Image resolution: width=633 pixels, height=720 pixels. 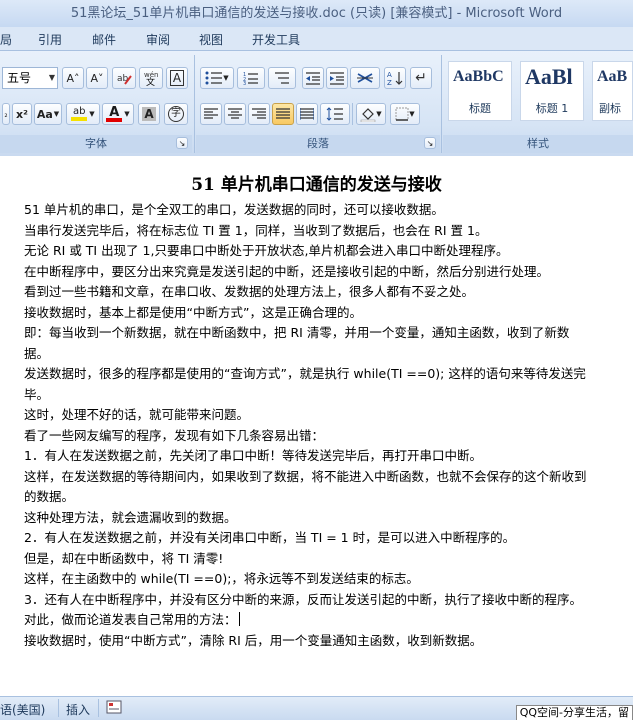 What do you see at coordinates (182, 143) in the screenshot?
I see `font-dialog-launcher: ↘` at bounding box center [182, 143].